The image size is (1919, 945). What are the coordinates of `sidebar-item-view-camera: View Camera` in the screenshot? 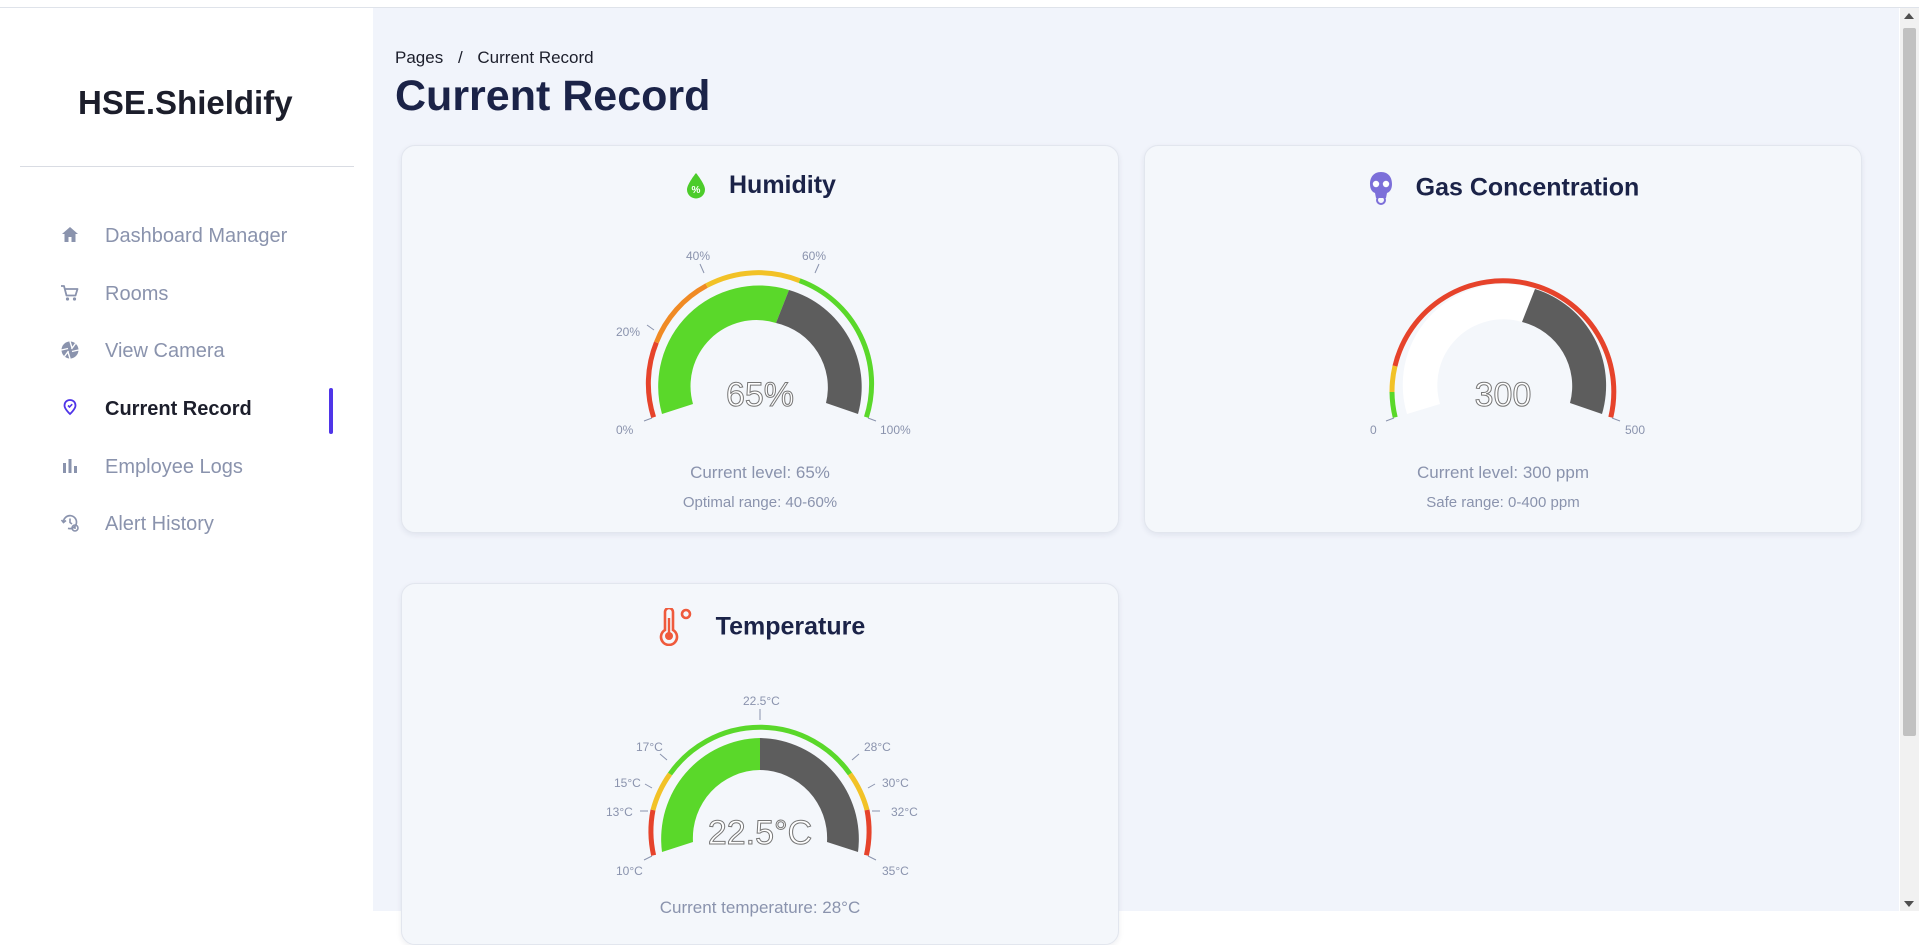 It's located at (186, 350).